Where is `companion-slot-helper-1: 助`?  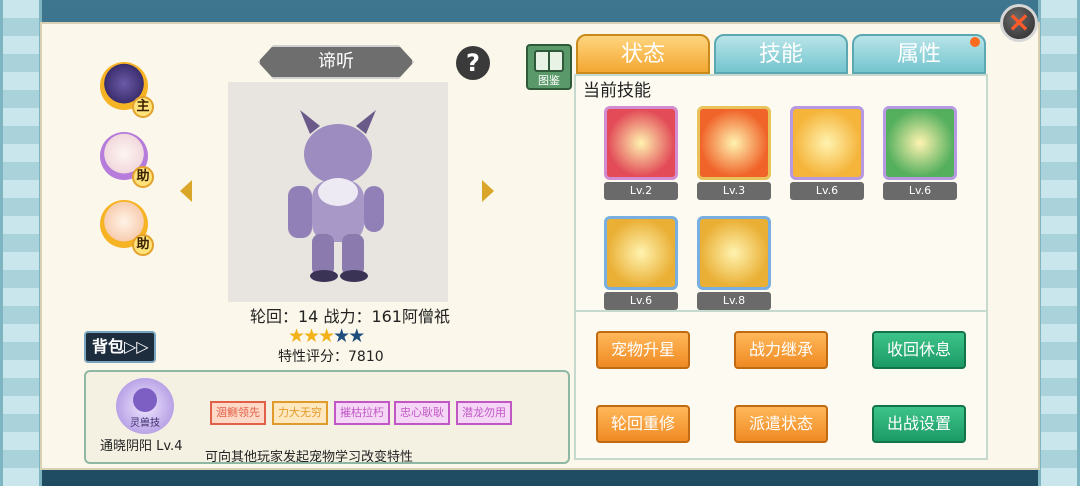
companion-slot-helper-1: 助 is located at coordinates (127, 160).